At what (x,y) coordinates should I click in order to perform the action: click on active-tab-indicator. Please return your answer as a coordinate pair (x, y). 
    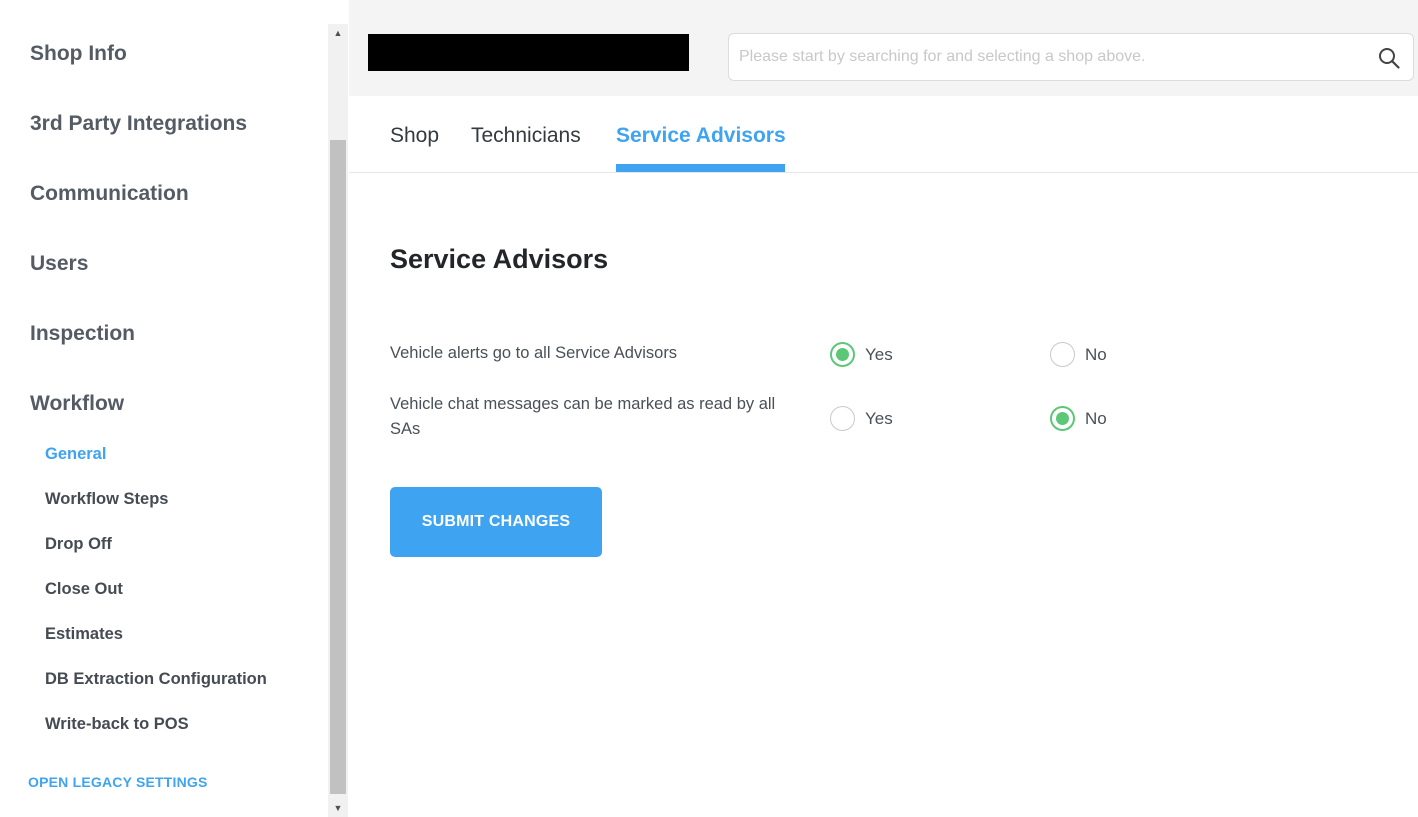
    Looking at the image, I should click on (700, 168).